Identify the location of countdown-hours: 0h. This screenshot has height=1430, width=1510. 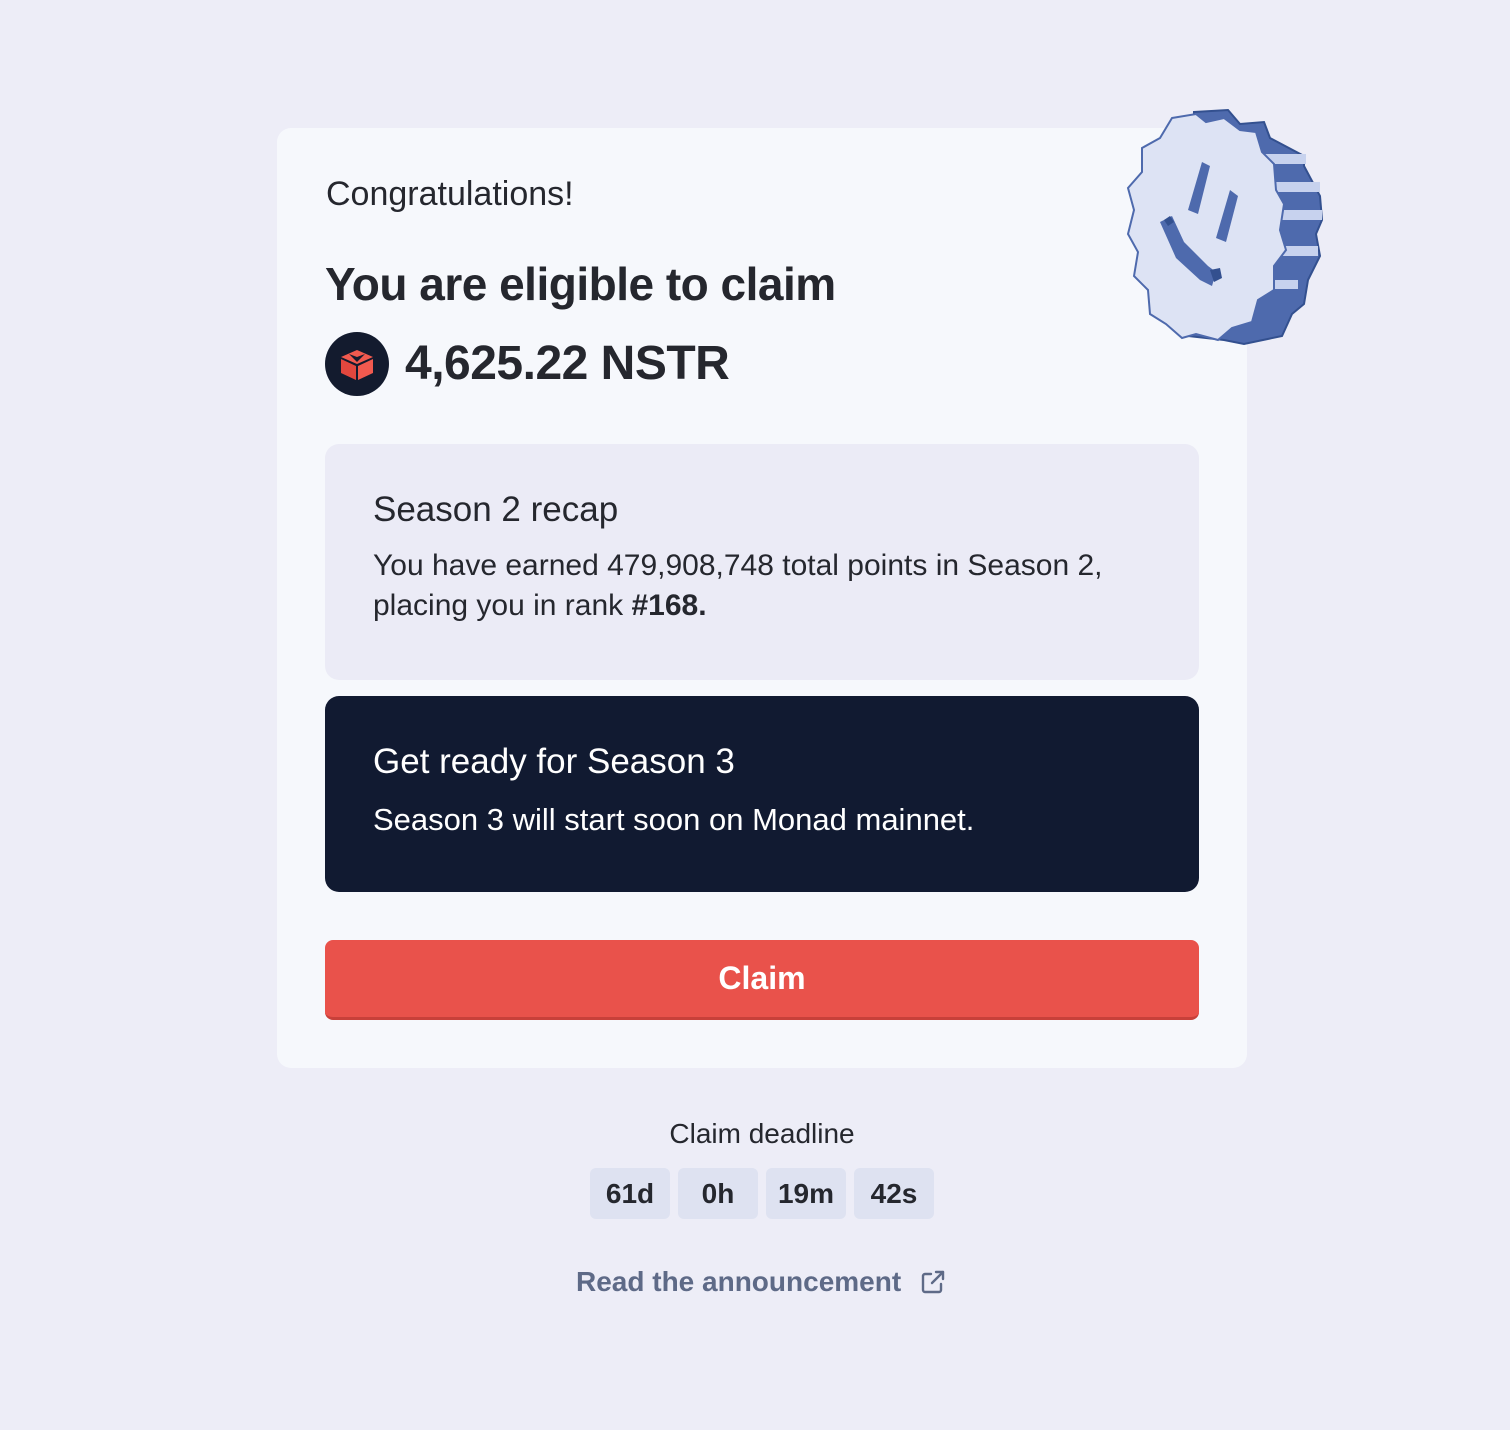
(718, 1193).